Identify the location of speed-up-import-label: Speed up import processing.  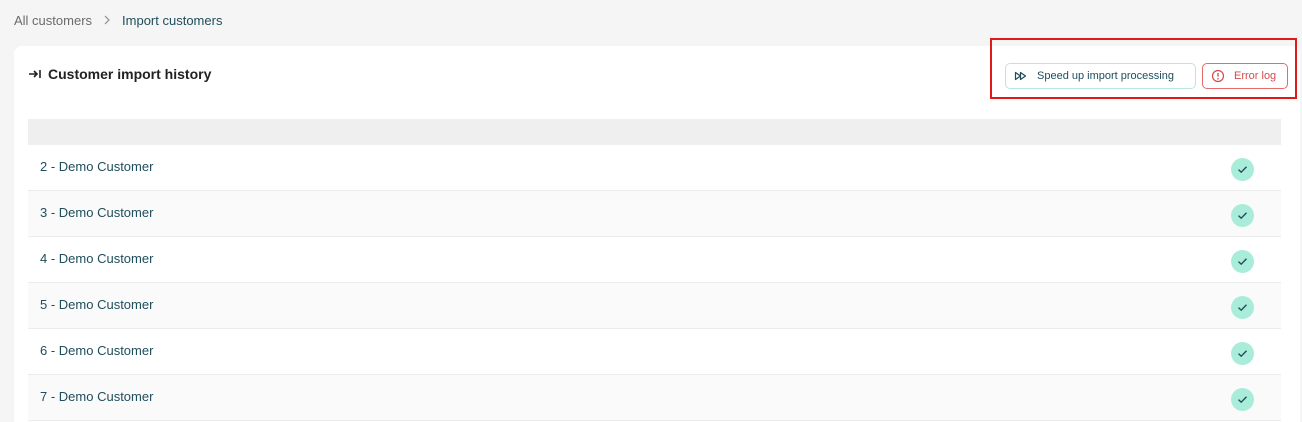
(1105, 76).